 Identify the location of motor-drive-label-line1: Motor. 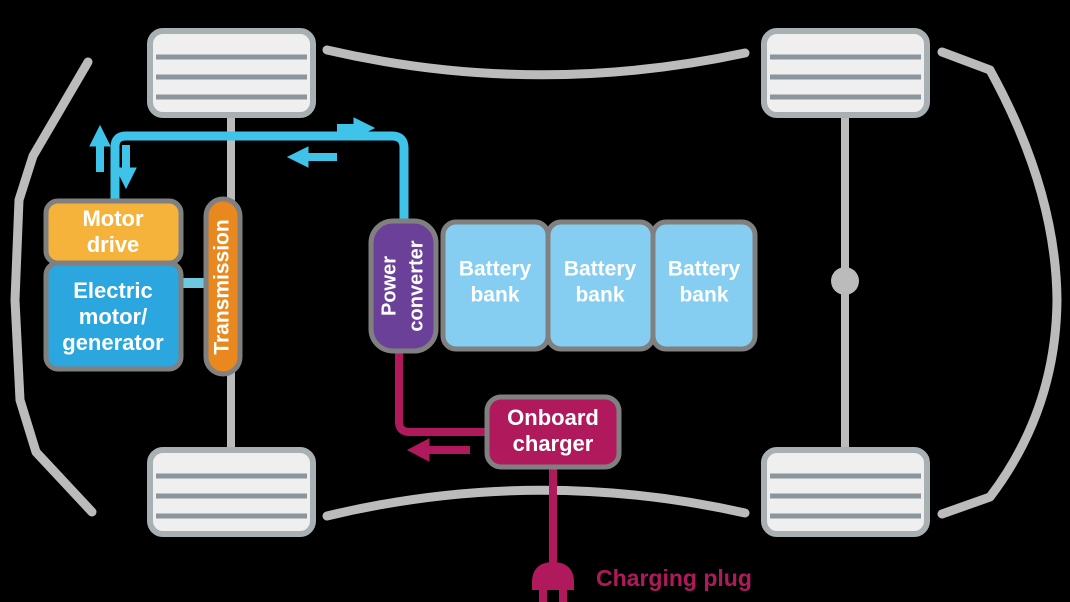
(113, 218).